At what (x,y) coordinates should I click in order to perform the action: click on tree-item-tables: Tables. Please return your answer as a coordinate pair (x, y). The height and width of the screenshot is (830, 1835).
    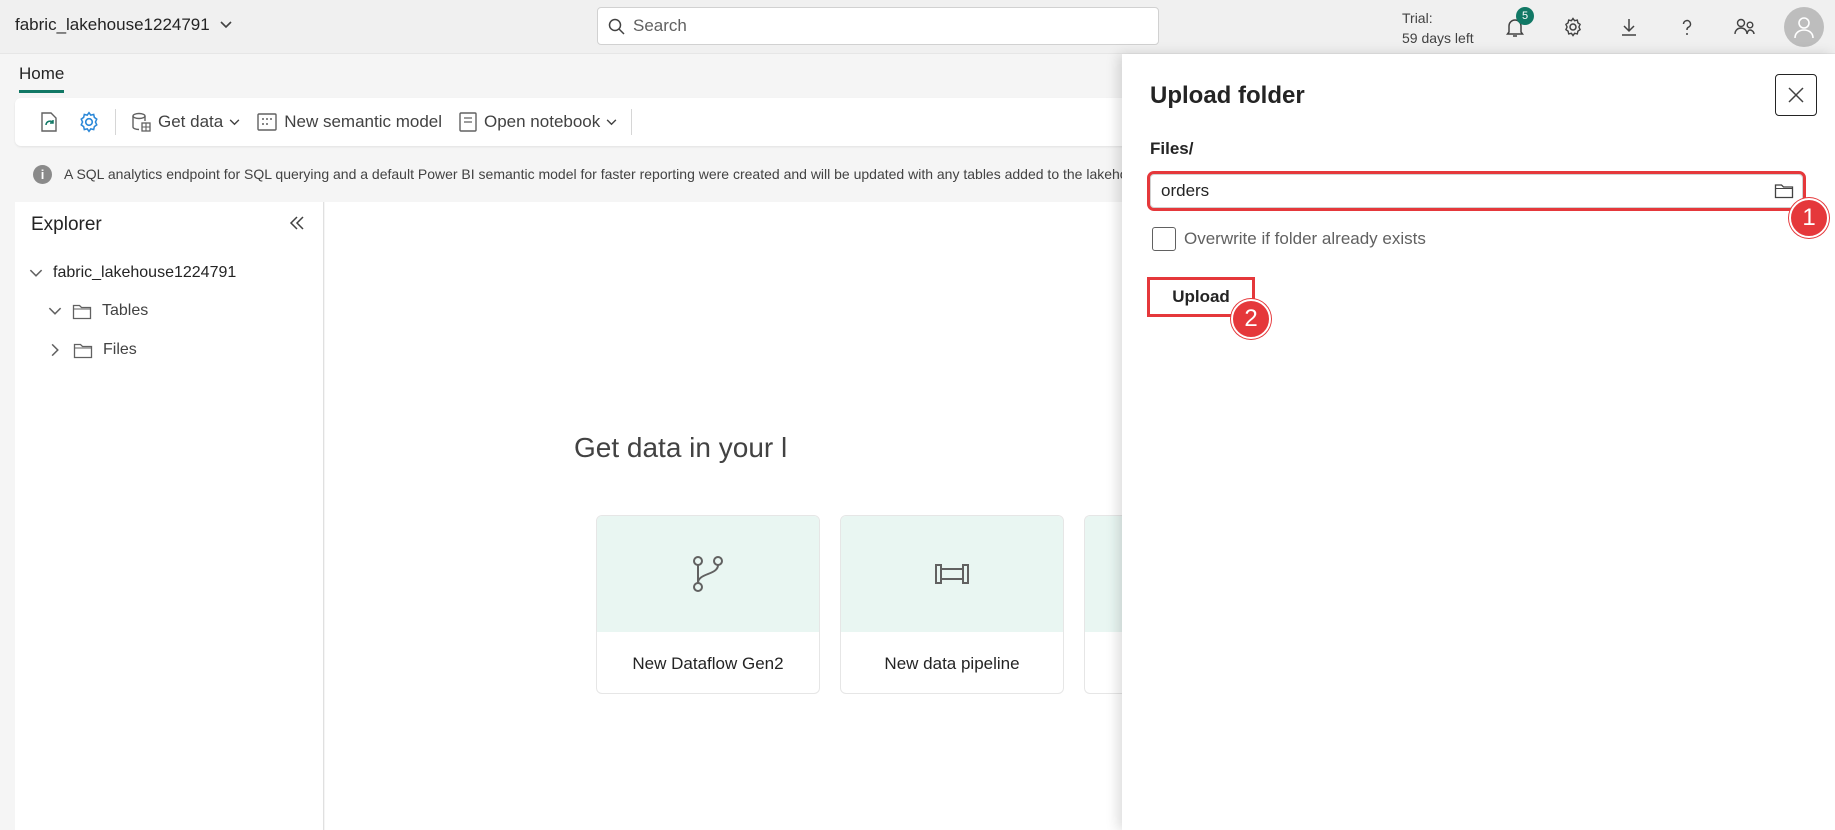
    Looking at the image, I should click on (98, 311).